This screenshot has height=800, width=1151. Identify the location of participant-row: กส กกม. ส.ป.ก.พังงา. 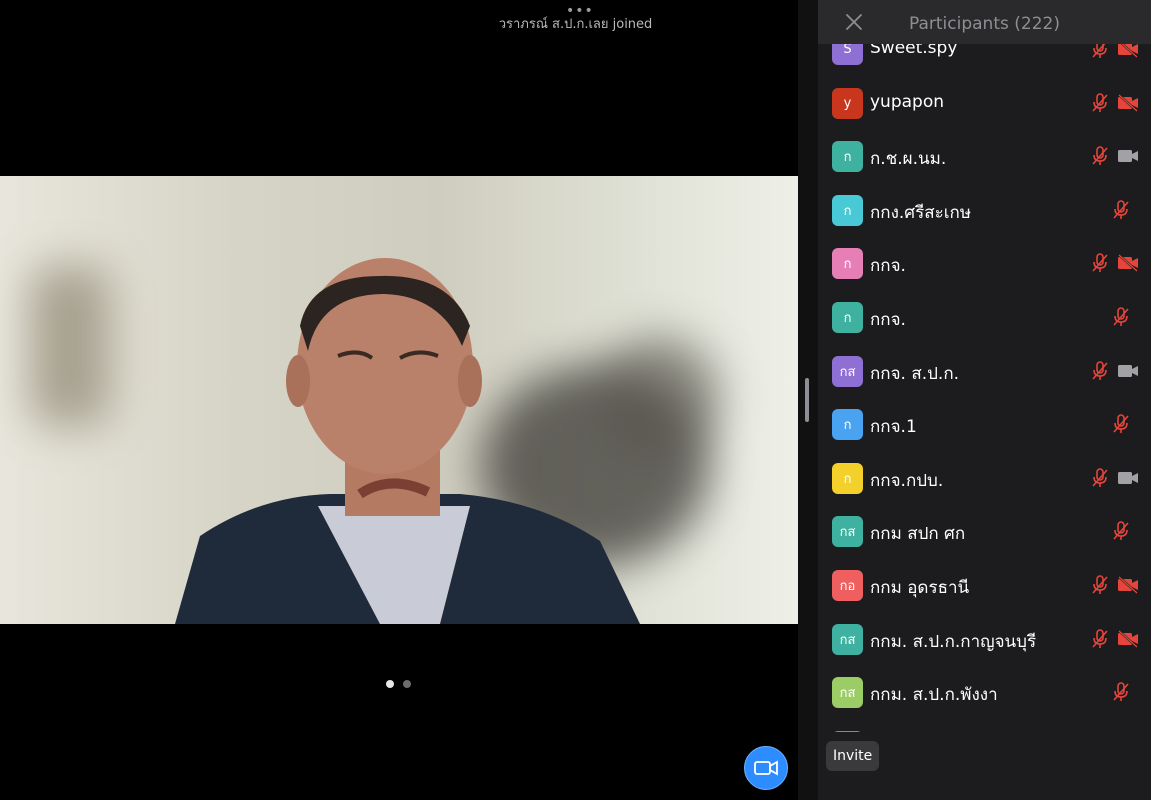
(984, 692).